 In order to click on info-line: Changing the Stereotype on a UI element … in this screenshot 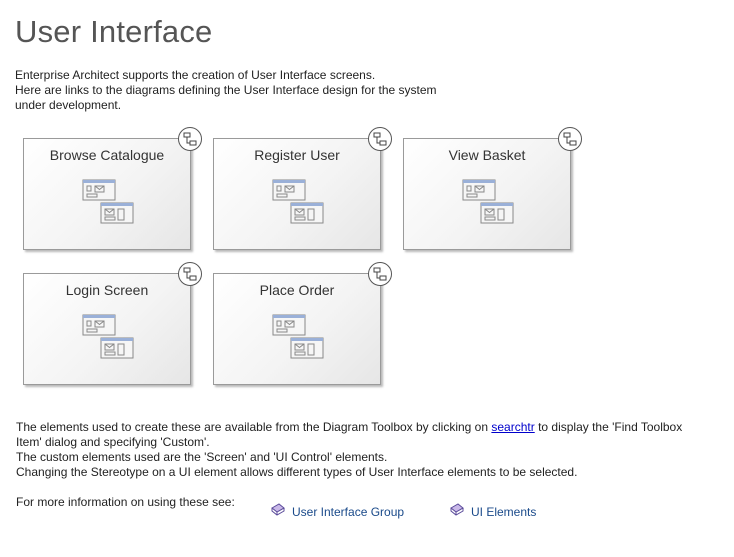, I will do `click(297, 472)`.